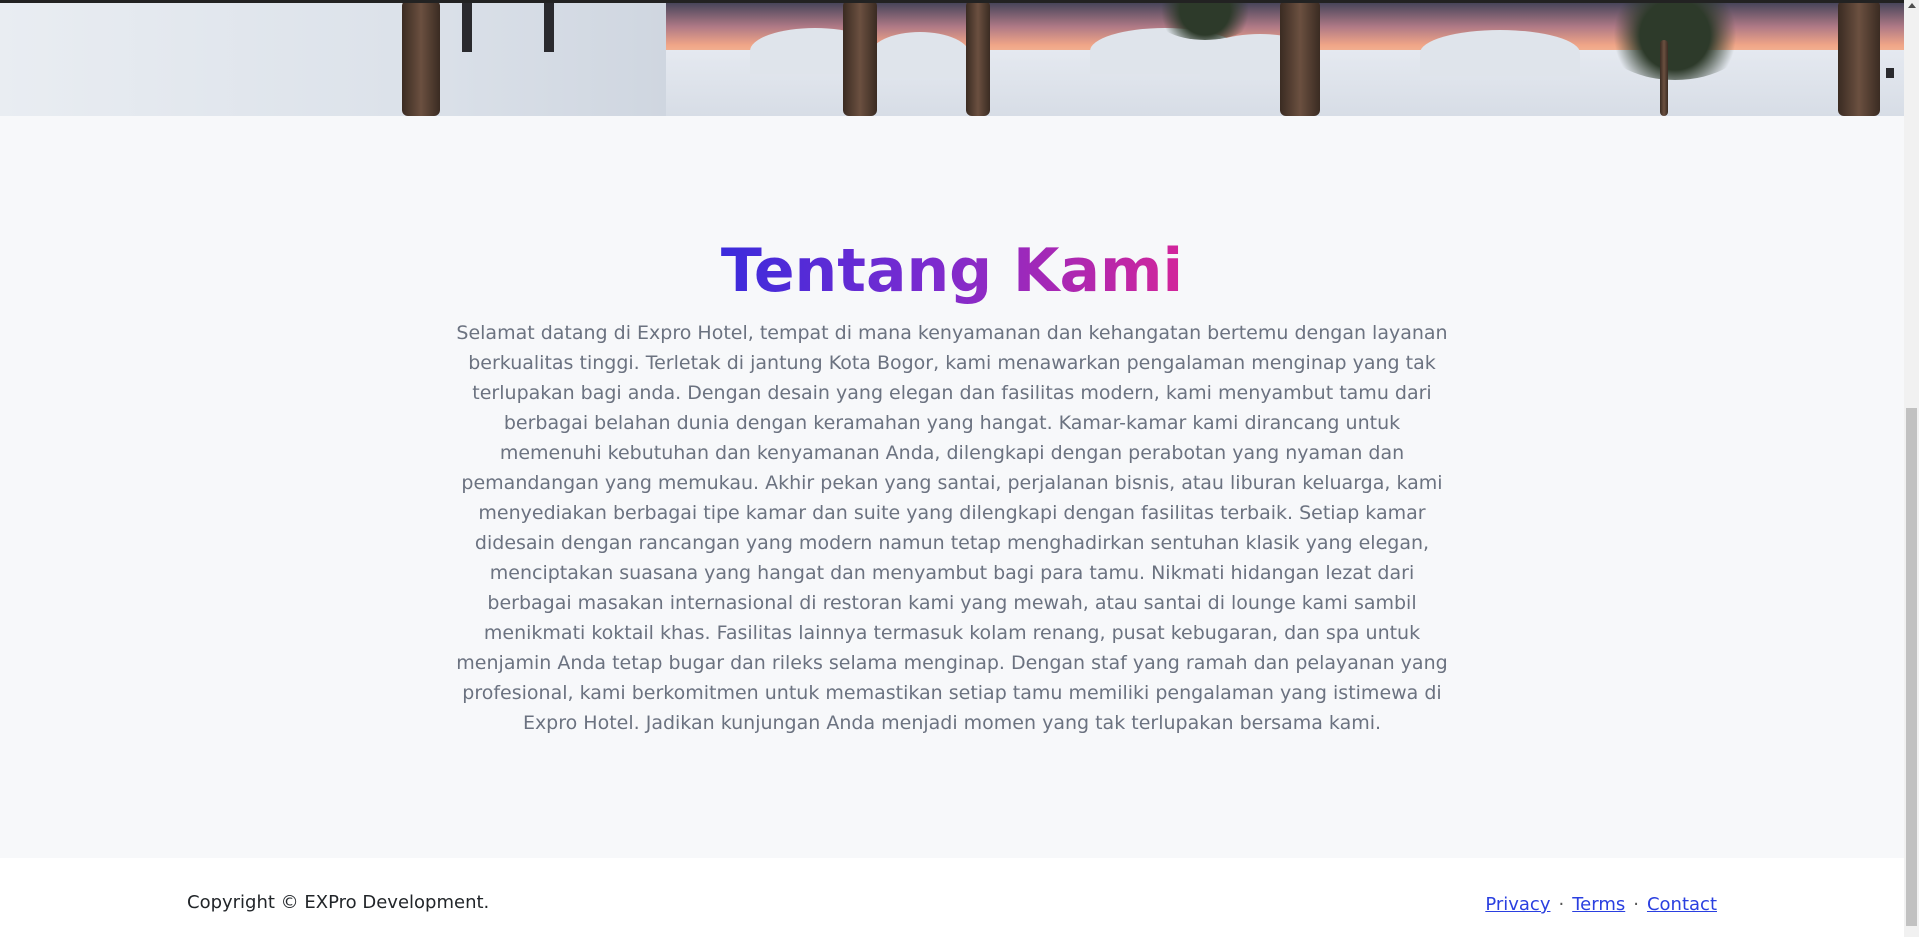  Describe the element at coordinates (333, 58) in the screenshot. I see `hero-wall-left` at that location.